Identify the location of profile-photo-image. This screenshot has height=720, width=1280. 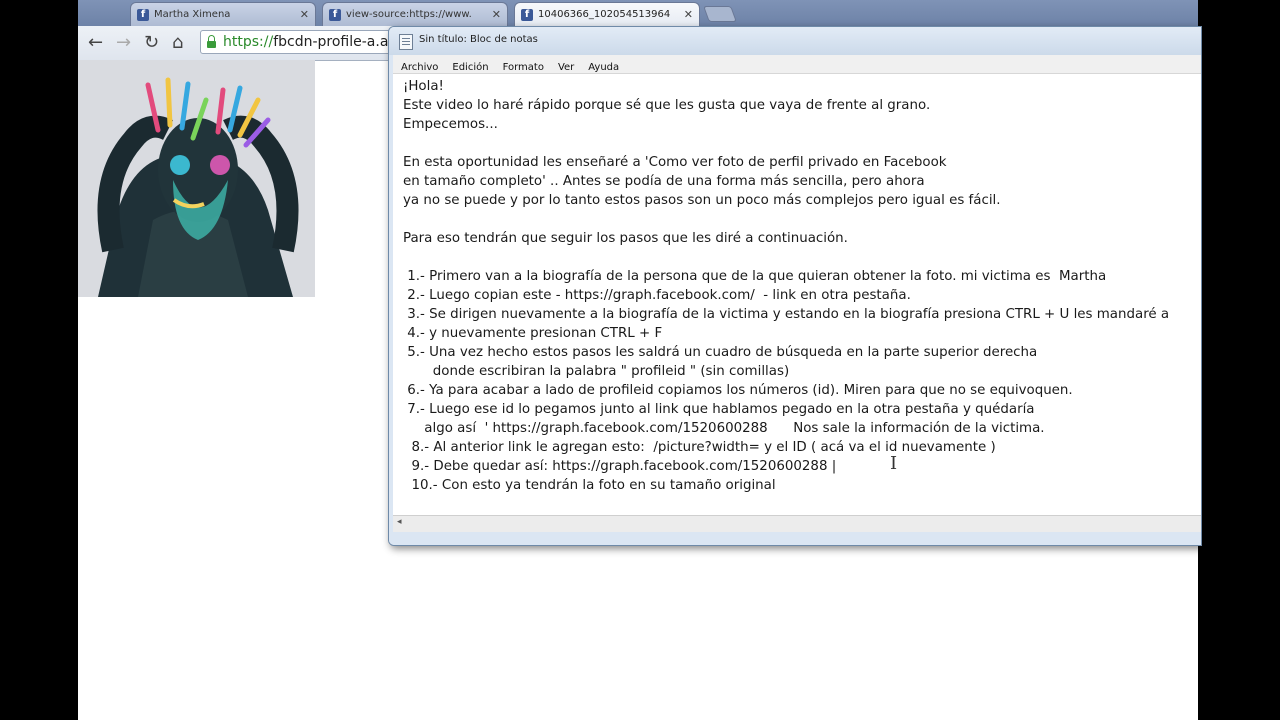
(196, 178).